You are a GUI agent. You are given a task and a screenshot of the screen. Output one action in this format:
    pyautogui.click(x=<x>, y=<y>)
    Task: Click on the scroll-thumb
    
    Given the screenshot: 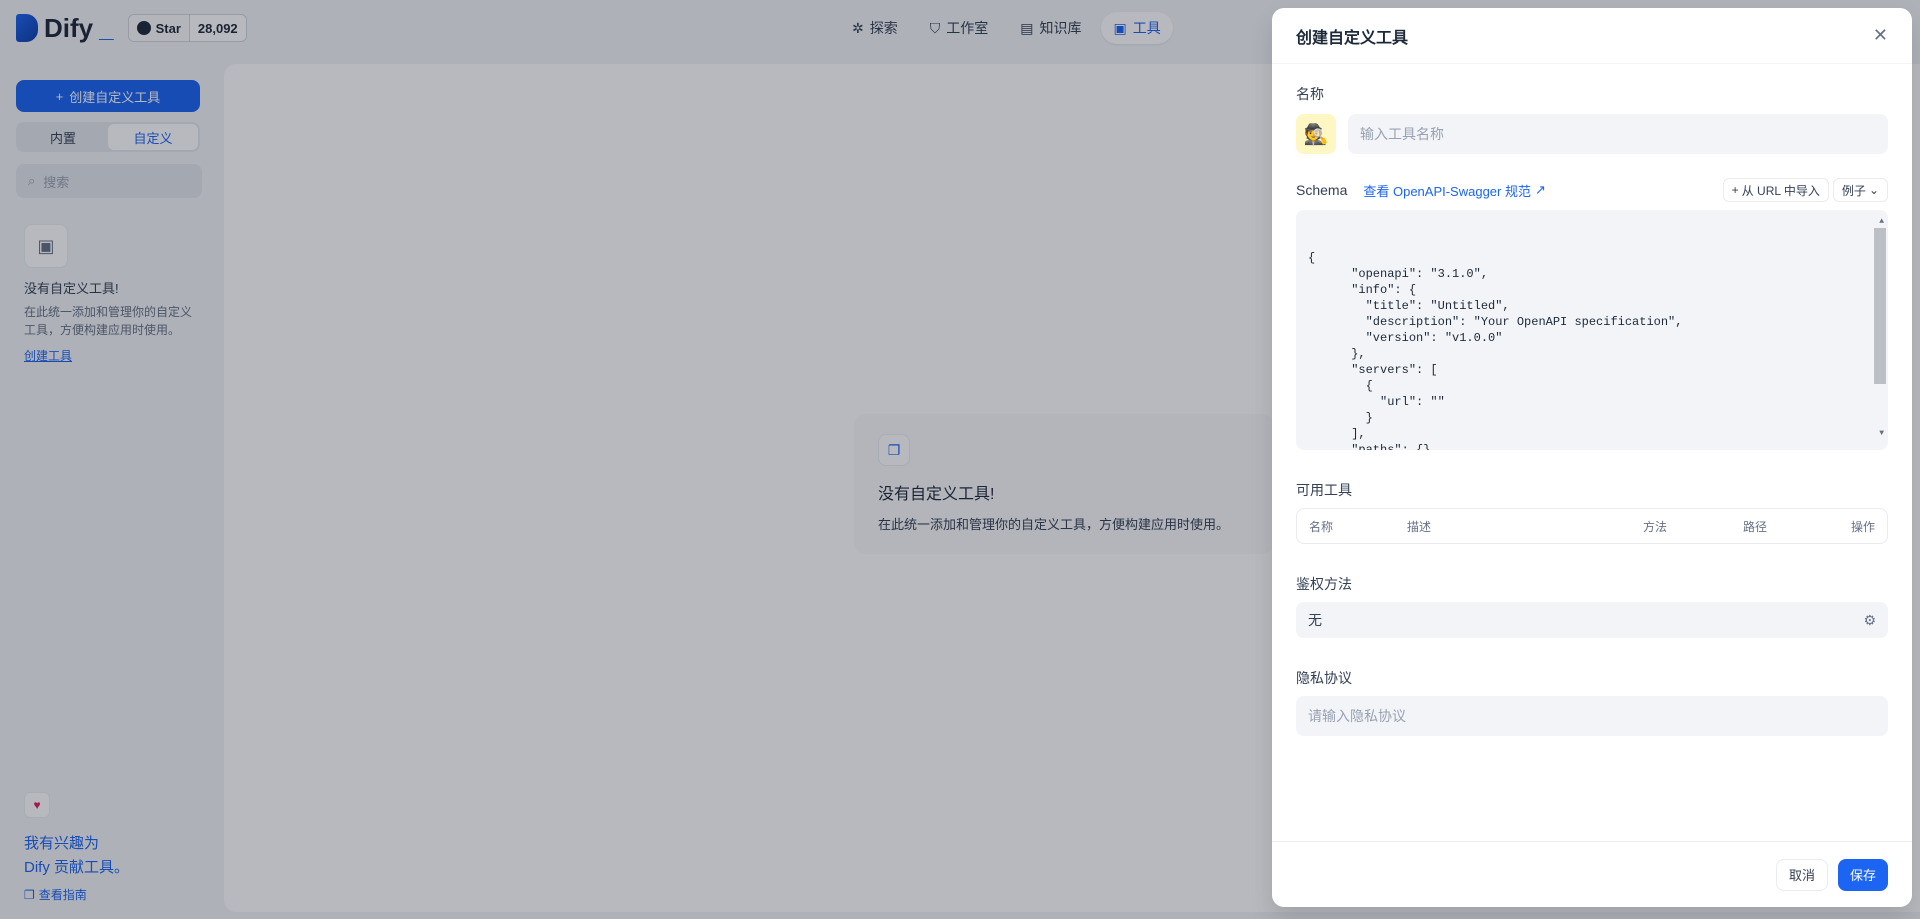 What is the action you would take?
    pyautogui.click(x=1880, y=306)
    